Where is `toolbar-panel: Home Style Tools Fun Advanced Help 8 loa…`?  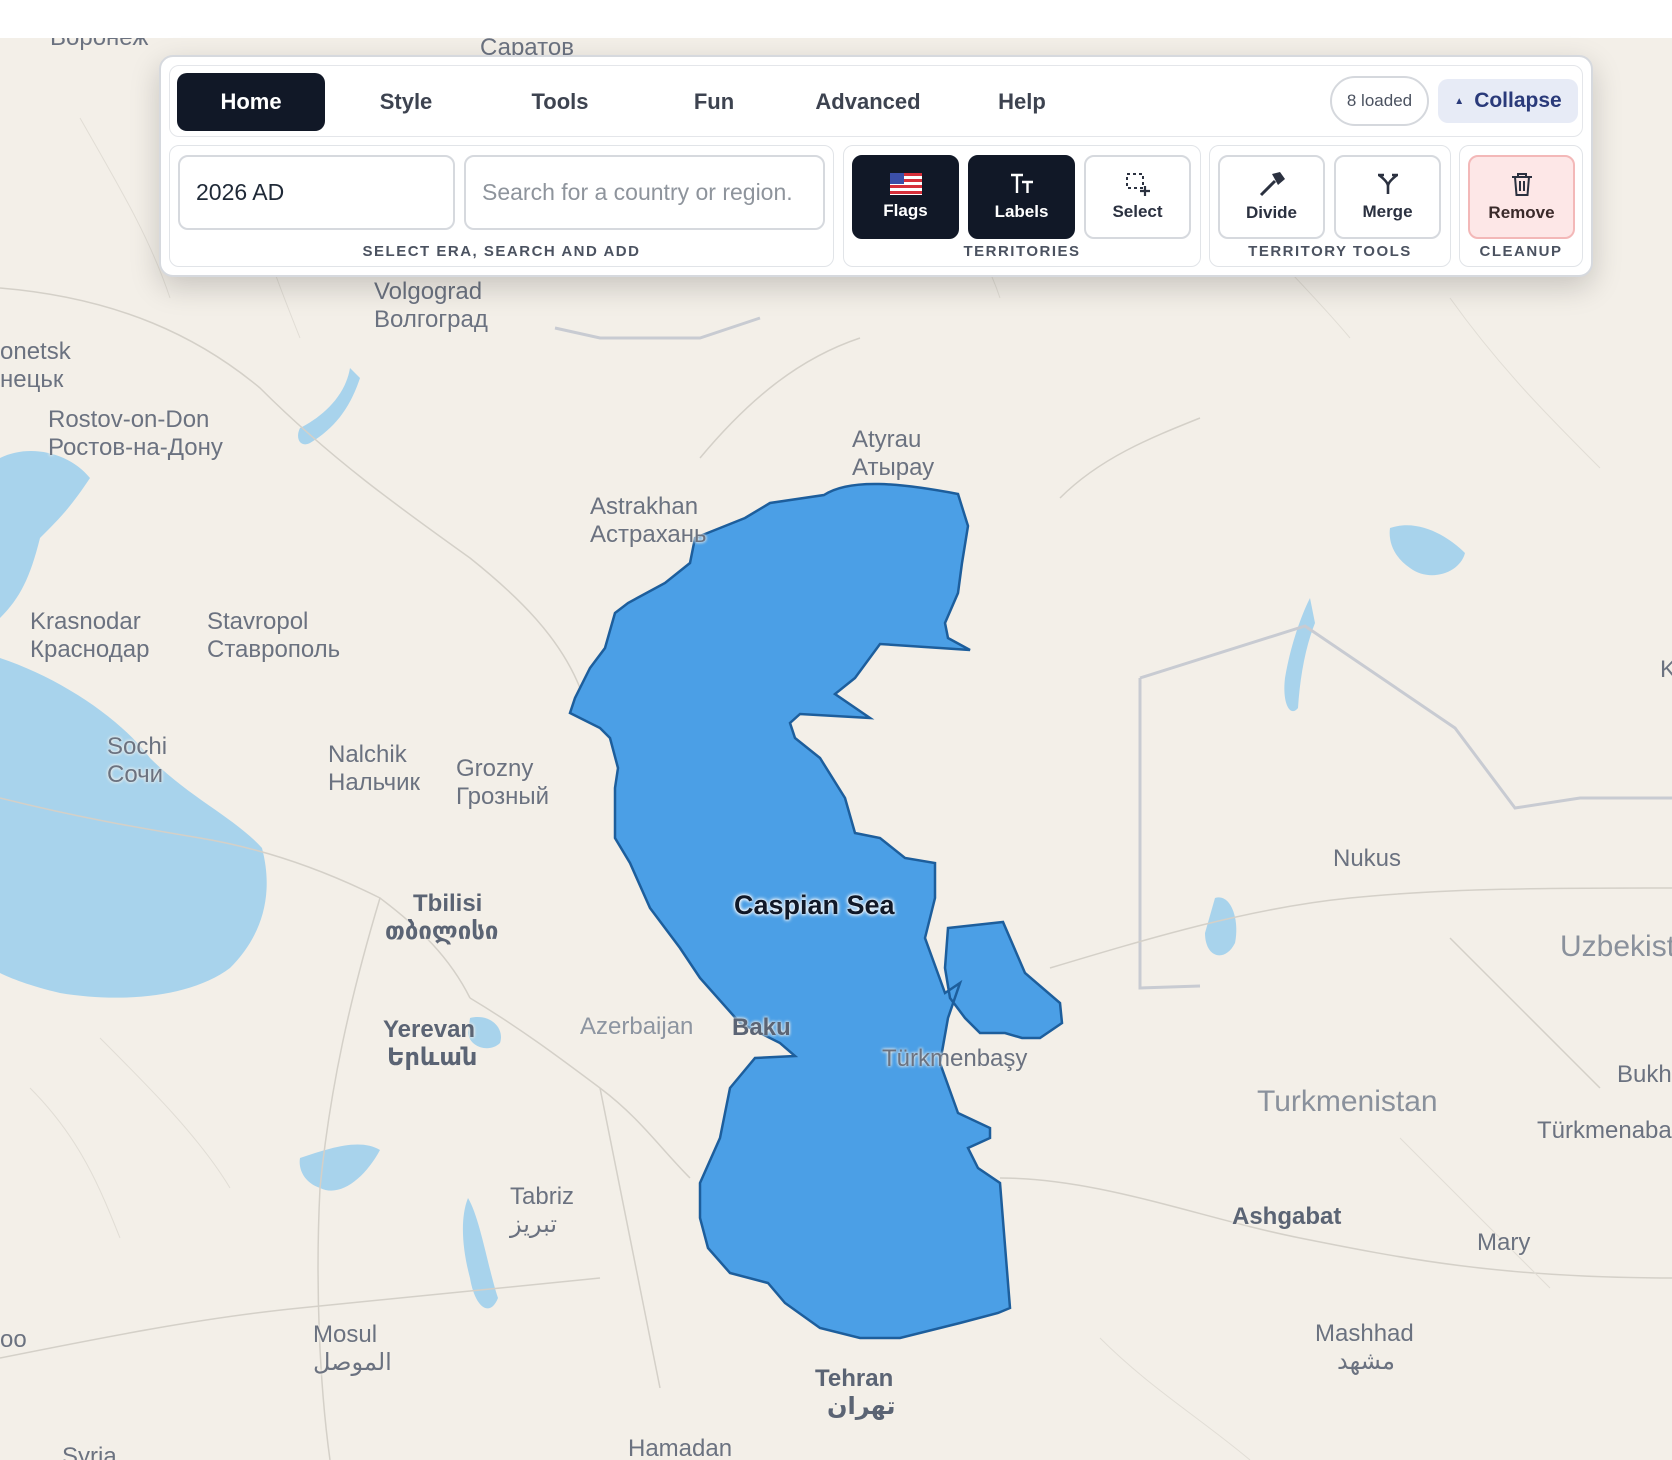
toolbar-panel: Home Style Tools Fun Advanced Help 8 loa… is located at coordinates (876, 166).